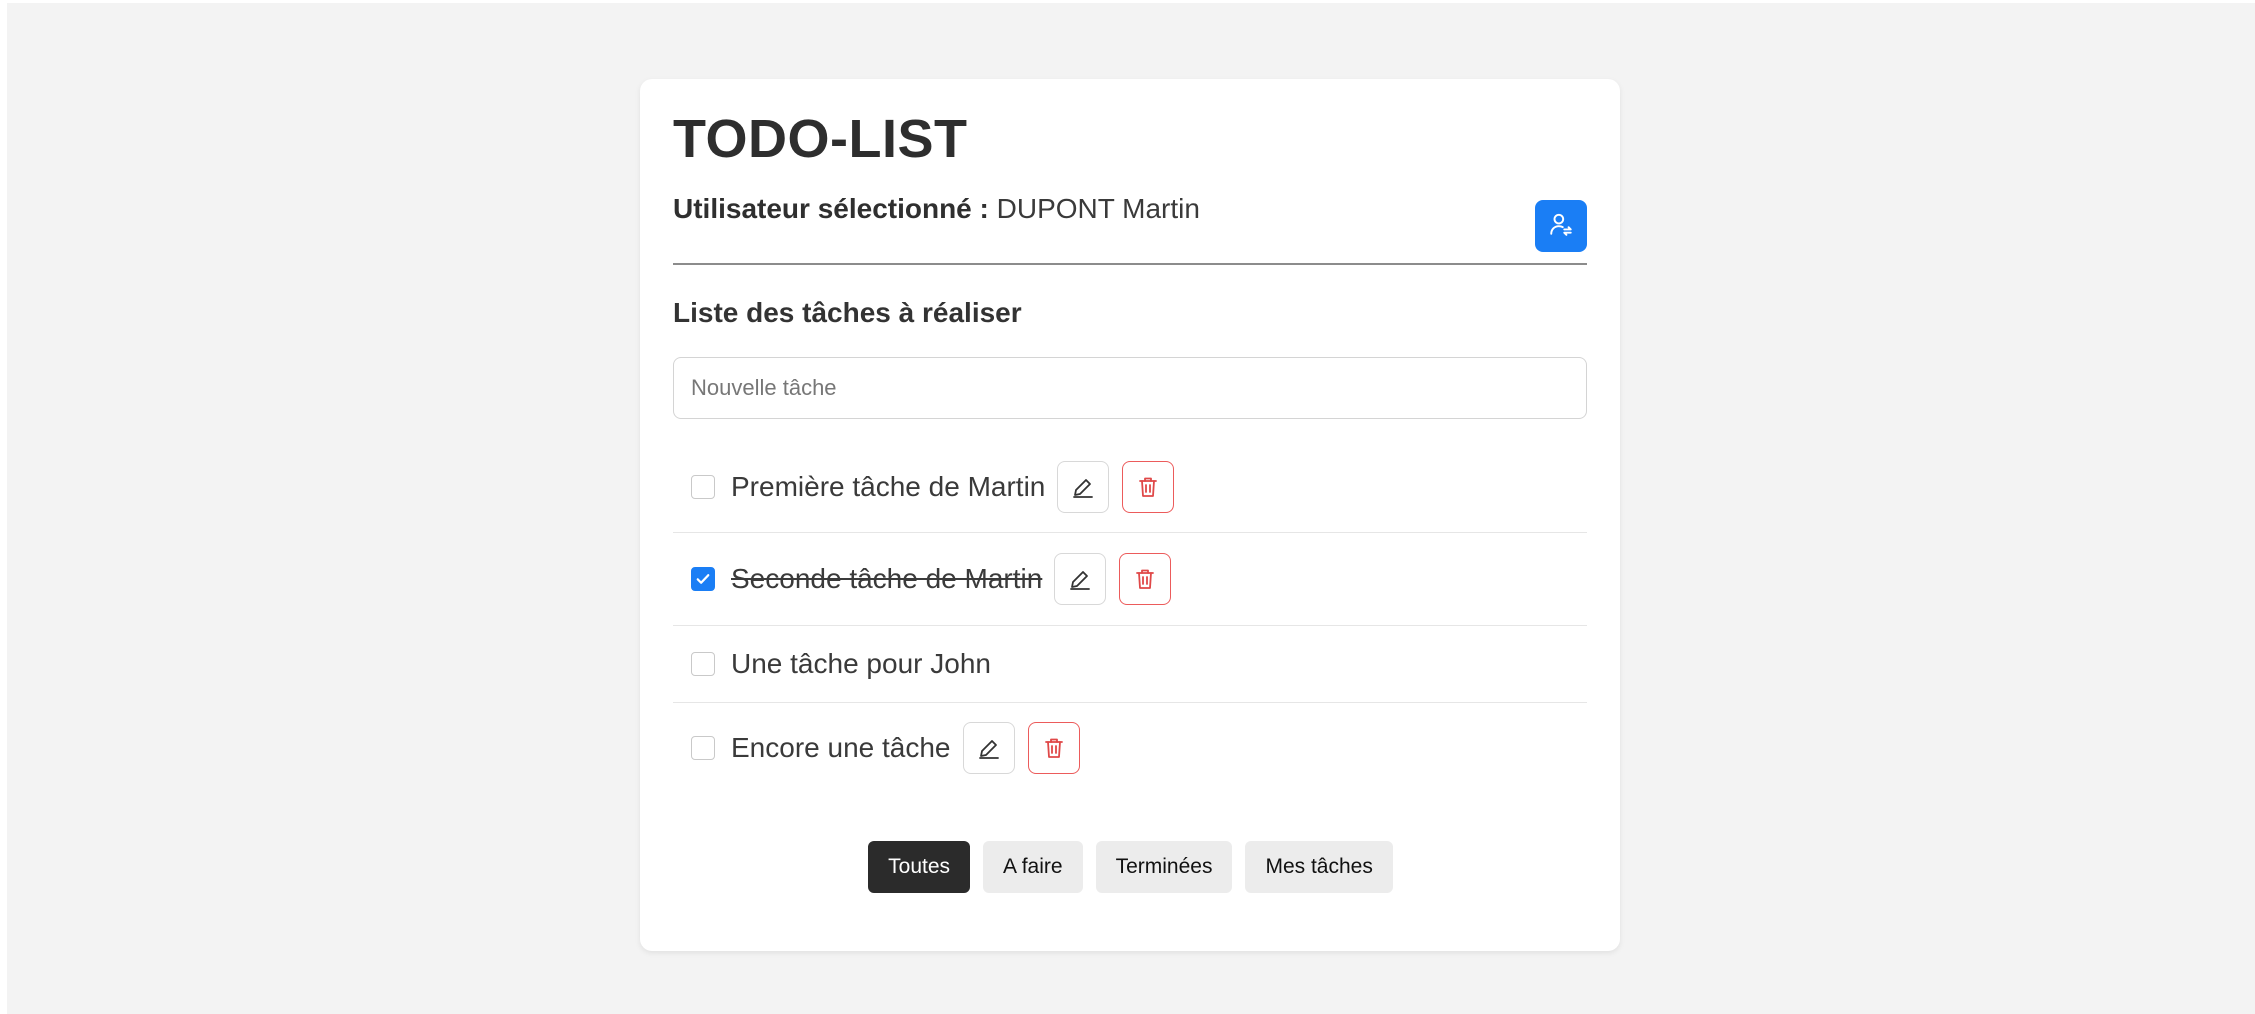  I want to click on selected-user: Utilisateur sélectionné : DUPONT Martin, so click(936, 209).